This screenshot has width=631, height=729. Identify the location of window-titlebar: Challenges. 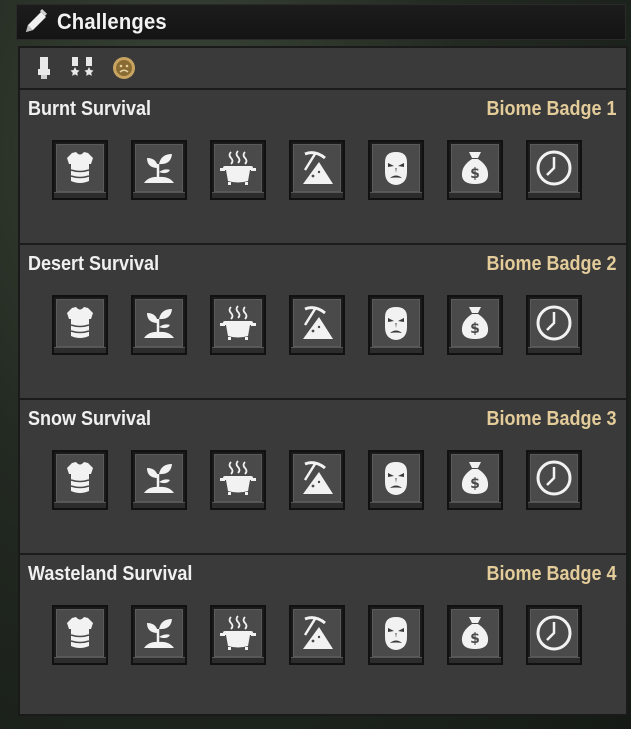
(321, 22).